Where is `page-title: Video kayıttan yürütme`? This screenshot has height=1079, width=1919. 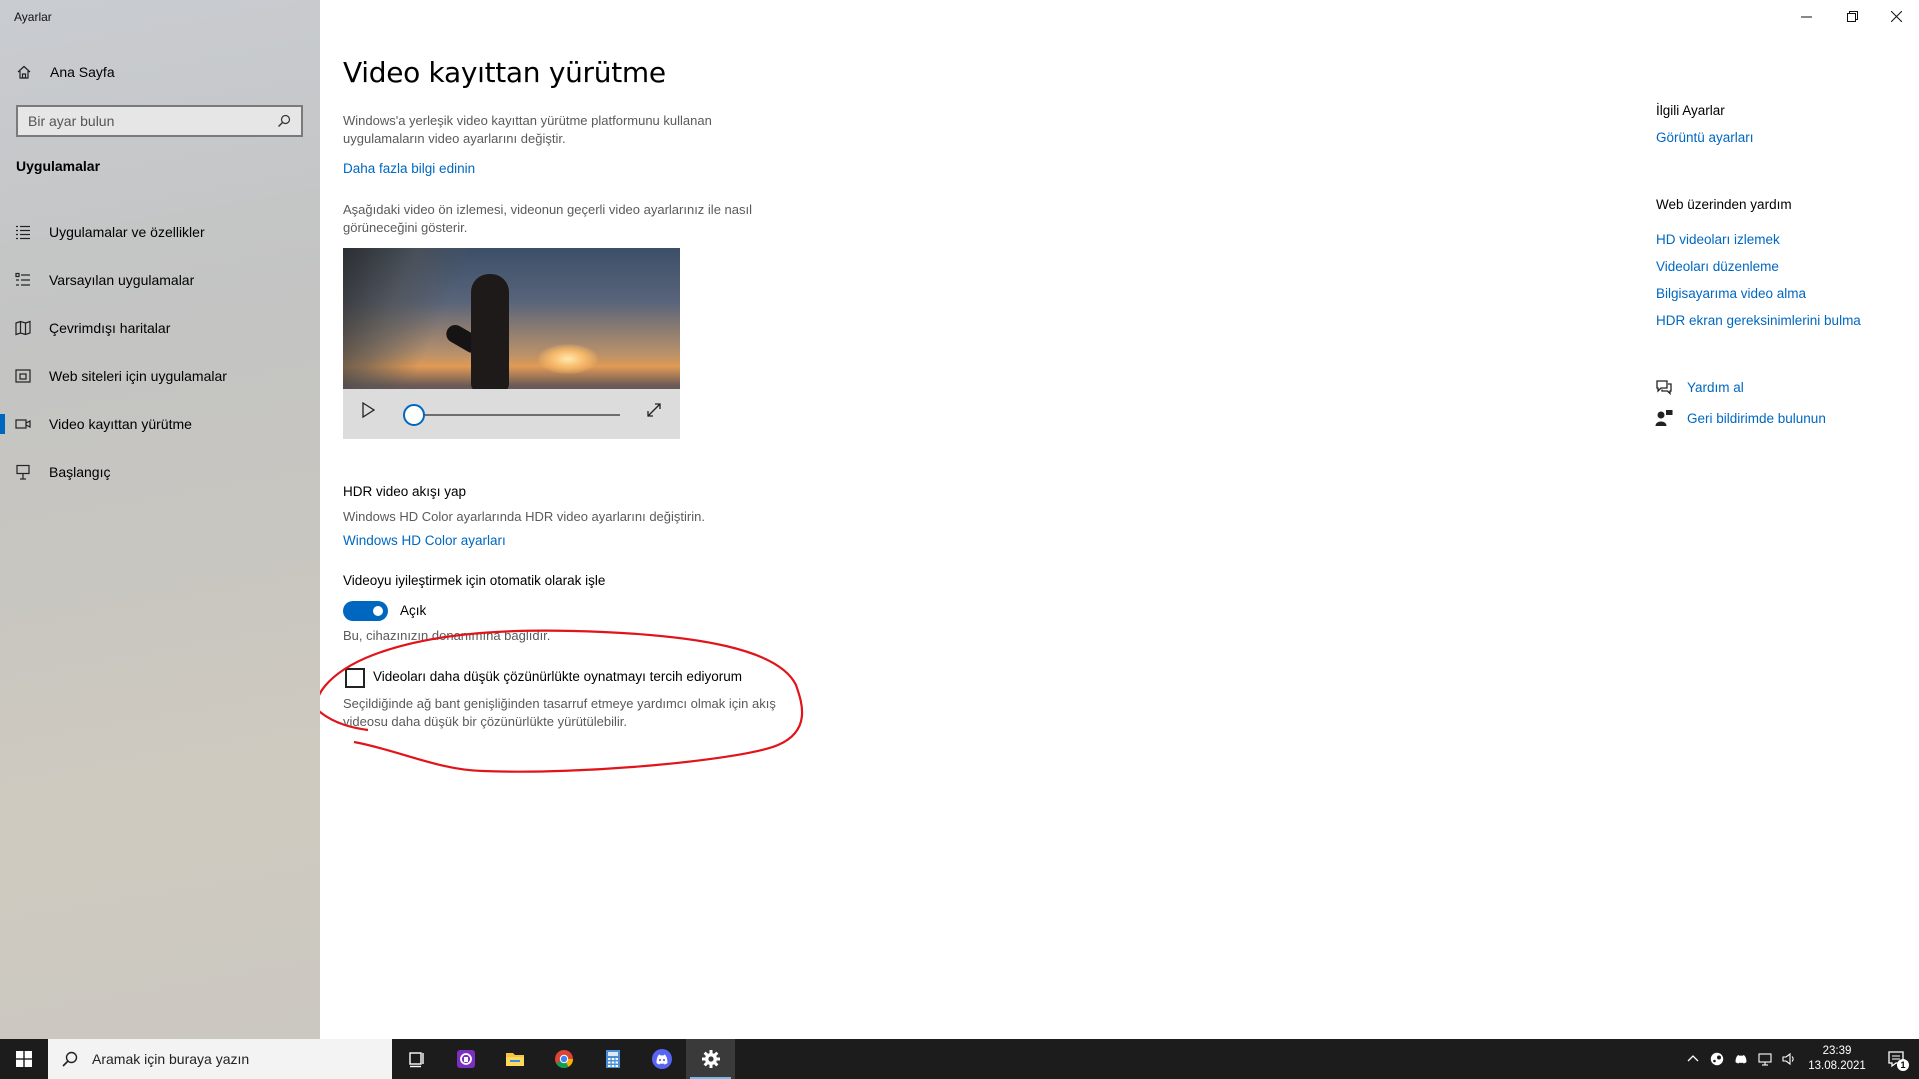 page-title: Video kayıttan yürütme is located at coordinates (504, 72).